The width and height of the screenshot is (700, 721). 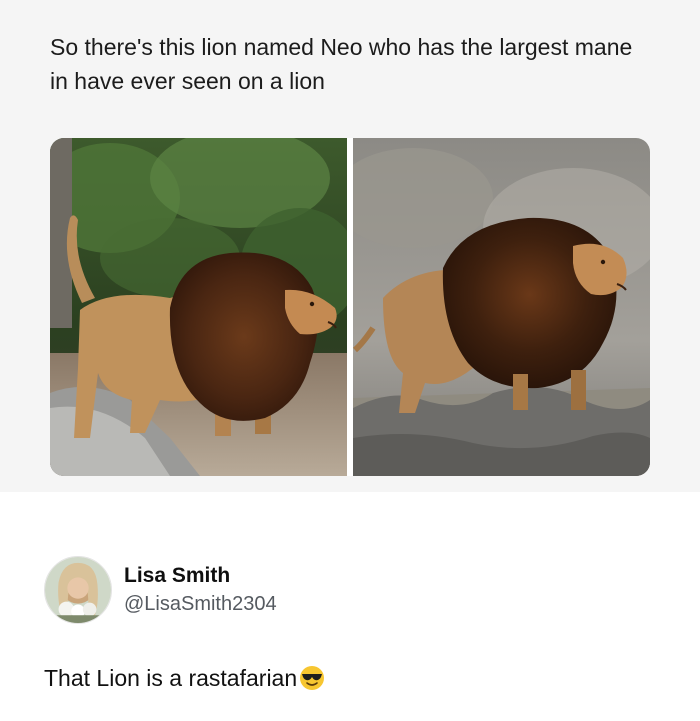 I want to click on sunglasses-emoji-icon, so click(x=312, y=678).